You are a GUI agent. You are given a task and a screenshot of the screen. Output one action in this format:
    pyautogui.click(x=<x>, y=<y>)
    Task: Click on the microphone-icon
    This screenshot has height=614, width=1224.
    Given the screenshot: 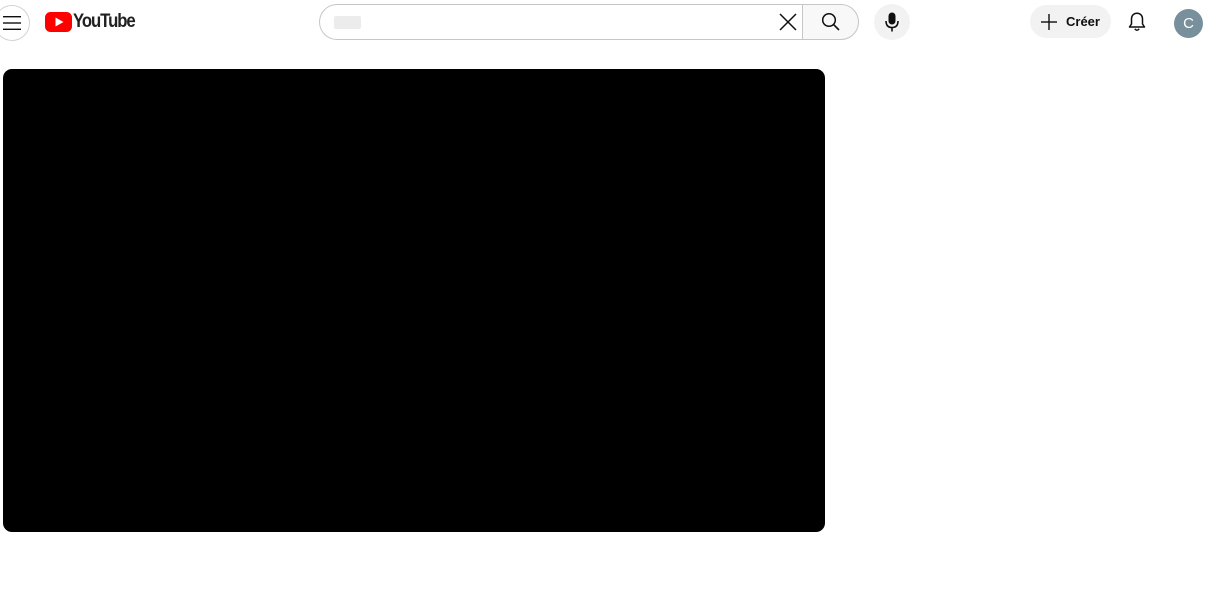 What is the action you would take?
    pyautogui.click(x=892, y=22)
    